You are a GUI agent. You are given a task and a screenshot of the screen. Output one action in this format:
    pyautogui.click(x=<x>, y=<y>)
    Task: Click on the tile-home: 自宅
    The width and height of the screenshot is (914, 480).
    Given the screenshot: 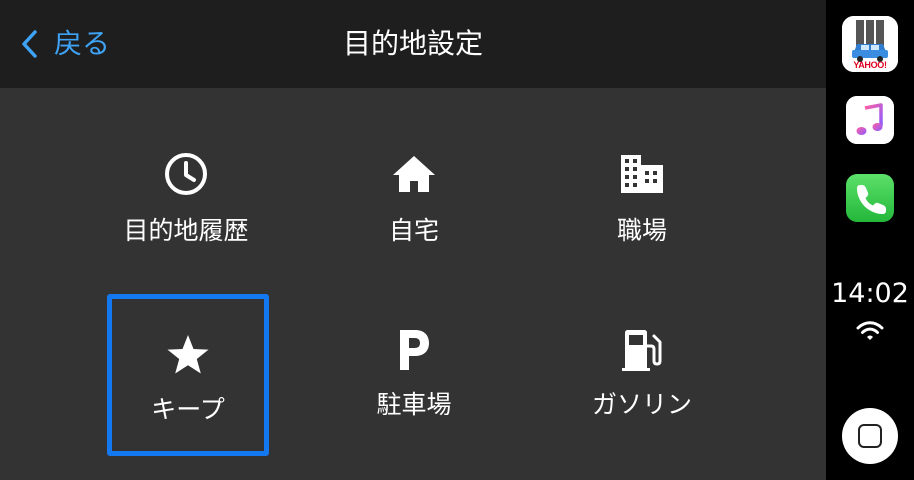 What is the action you would take?
    pyautogui.click(x=414, y=167)
    